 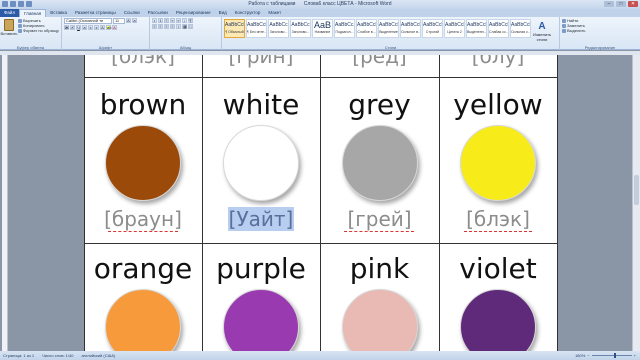 I want to click on tab-insert: Вставка, so click(x=58, y=13).